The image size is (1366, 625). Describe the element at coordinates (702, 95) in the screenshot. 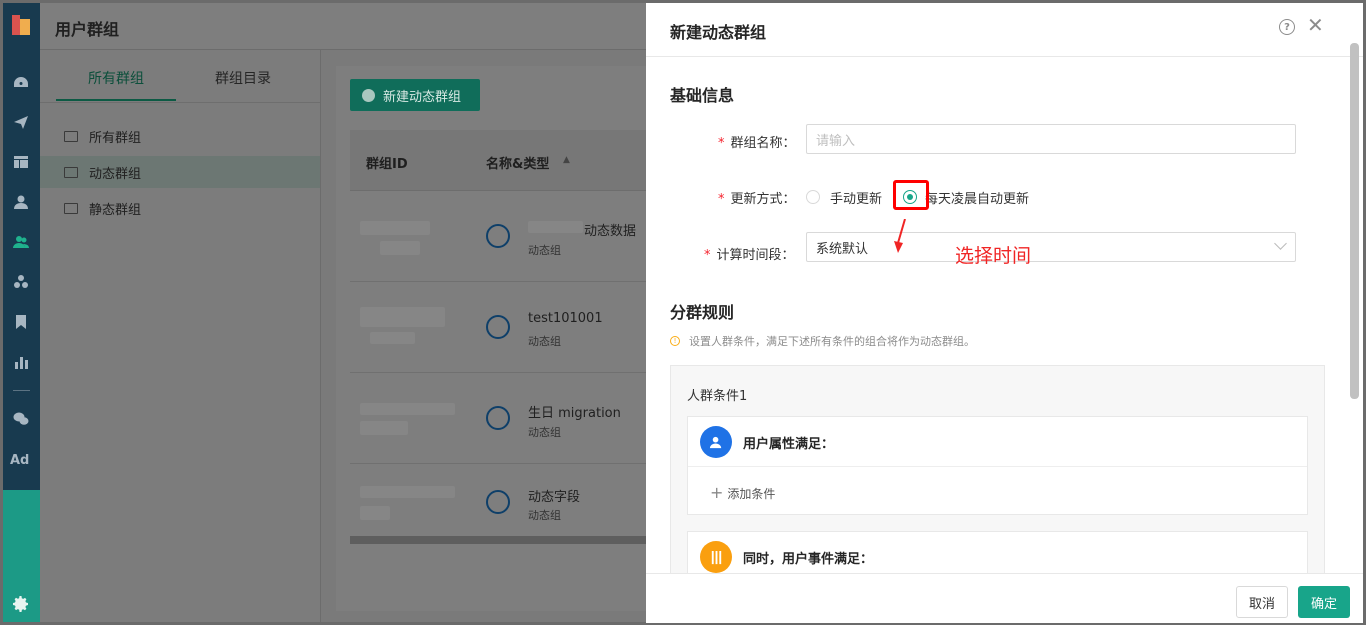

I see `section-basic-info: 基础信息` at that location.